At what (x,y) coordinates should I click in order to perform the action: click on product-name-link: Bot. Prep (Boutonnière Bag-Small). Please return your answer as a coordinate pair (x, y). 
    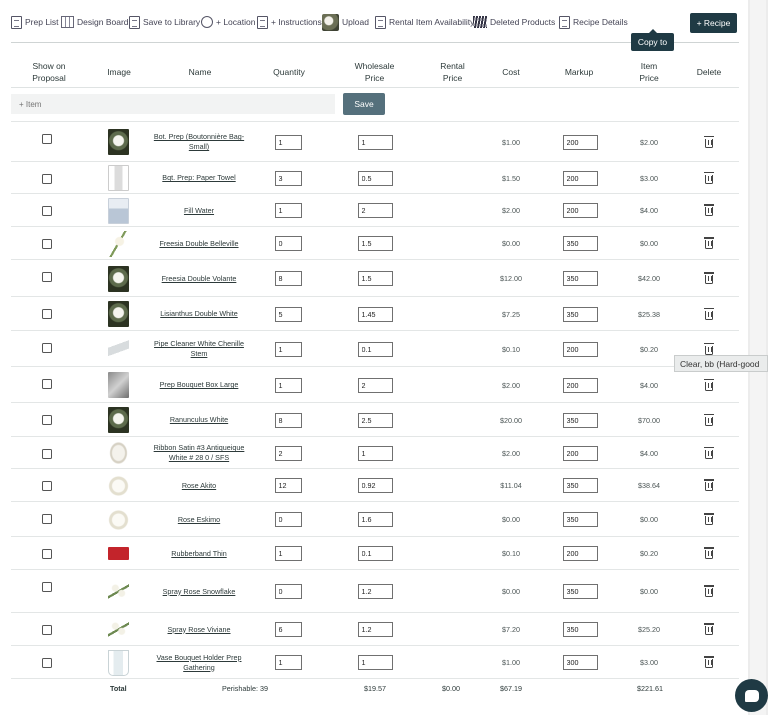
    Looking at the image, I should click on (199, 142).